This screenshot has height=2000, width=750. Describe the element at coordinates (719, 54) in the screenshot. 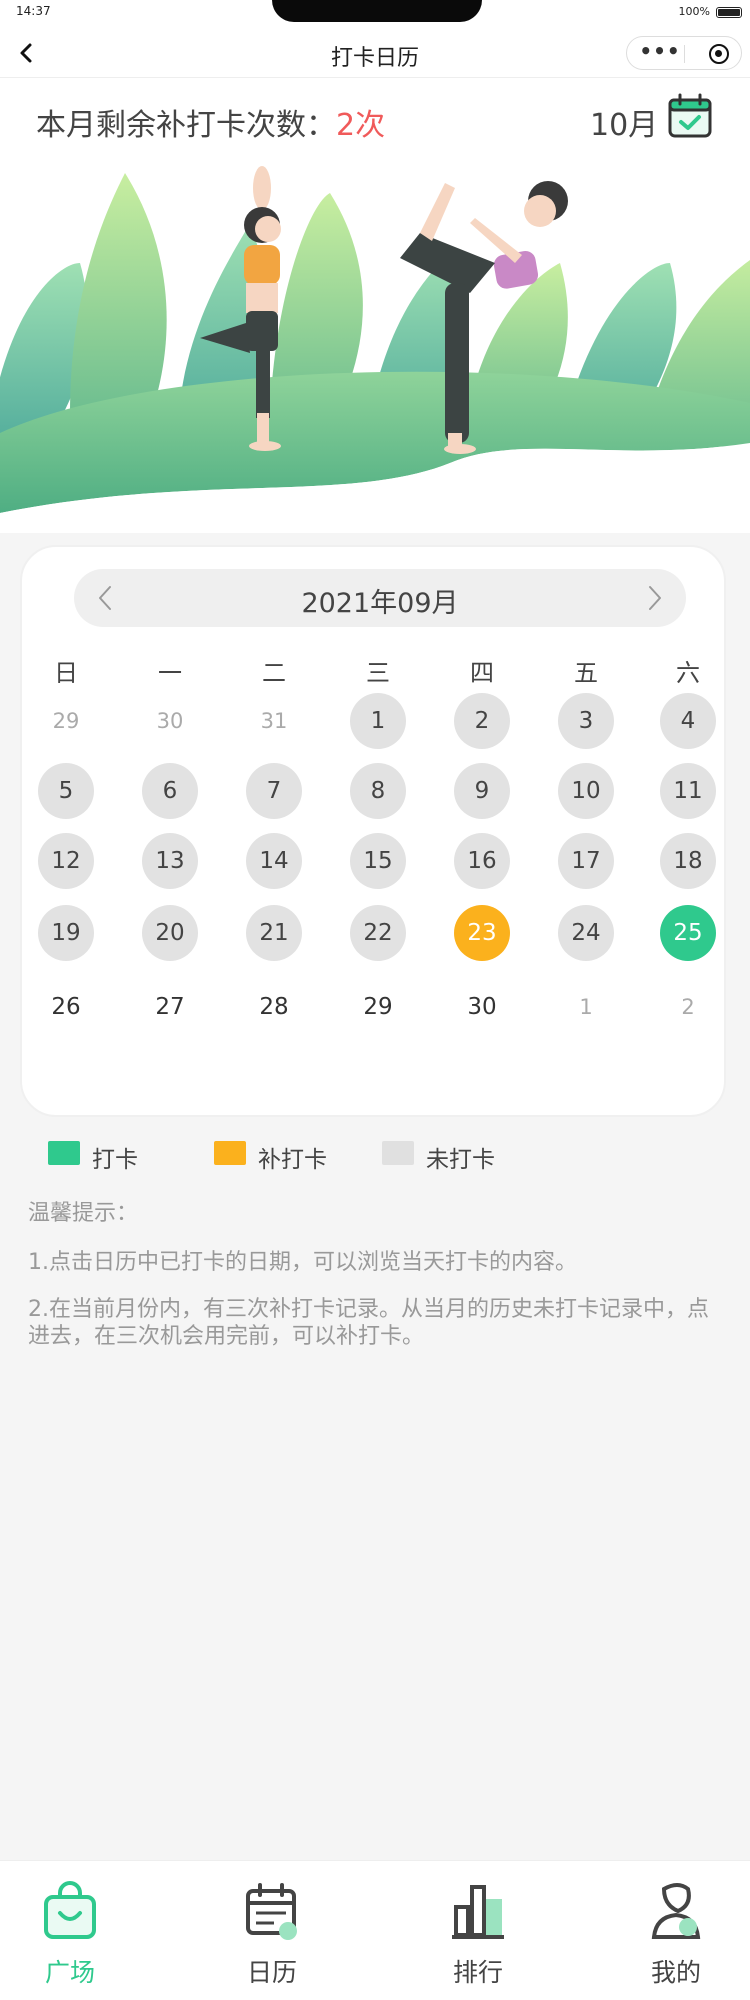

I see `close-mini-program-icon` at that location.